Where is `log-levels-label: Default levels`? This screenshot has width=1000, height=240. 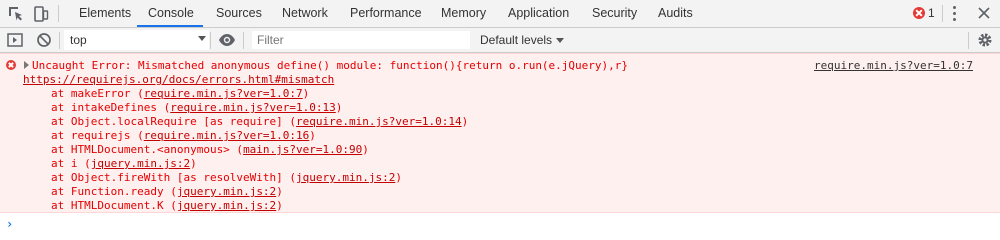
log-levels-label: Default levels is located at coordinates (516, 40).